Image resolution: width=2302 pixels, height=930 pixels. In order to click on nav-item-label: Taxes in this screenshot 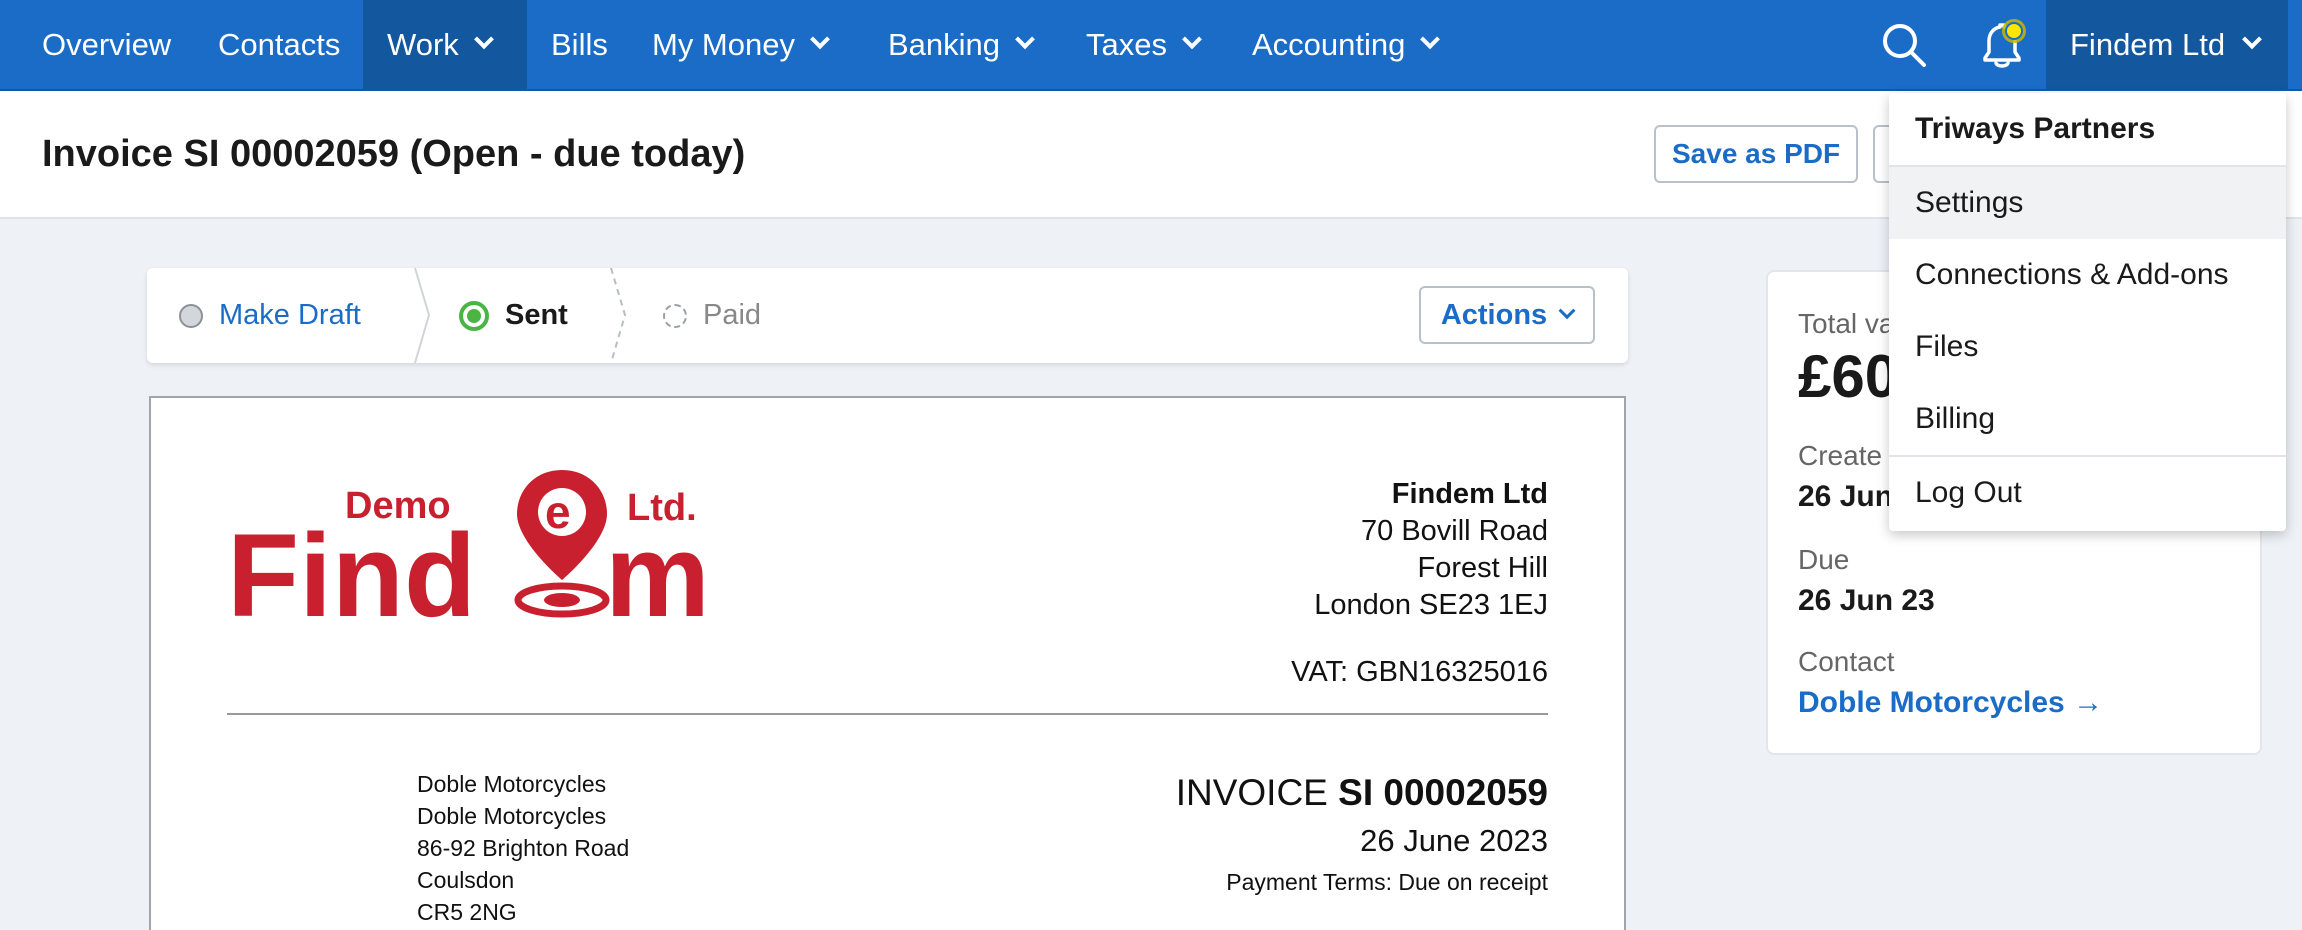, I will do `click(1126, 44)`.